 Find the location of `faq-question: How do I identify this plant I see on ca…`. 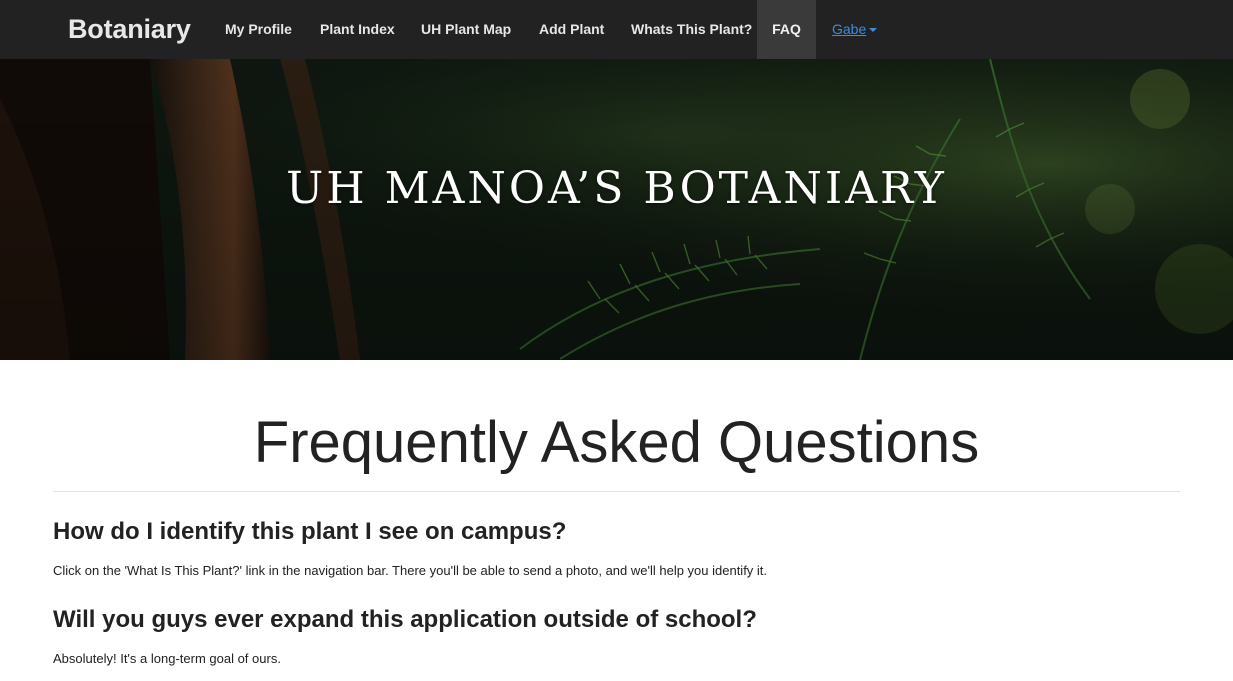

faq-question: How do I identify this plant I see on ca… is located at coordinates (310, 531).